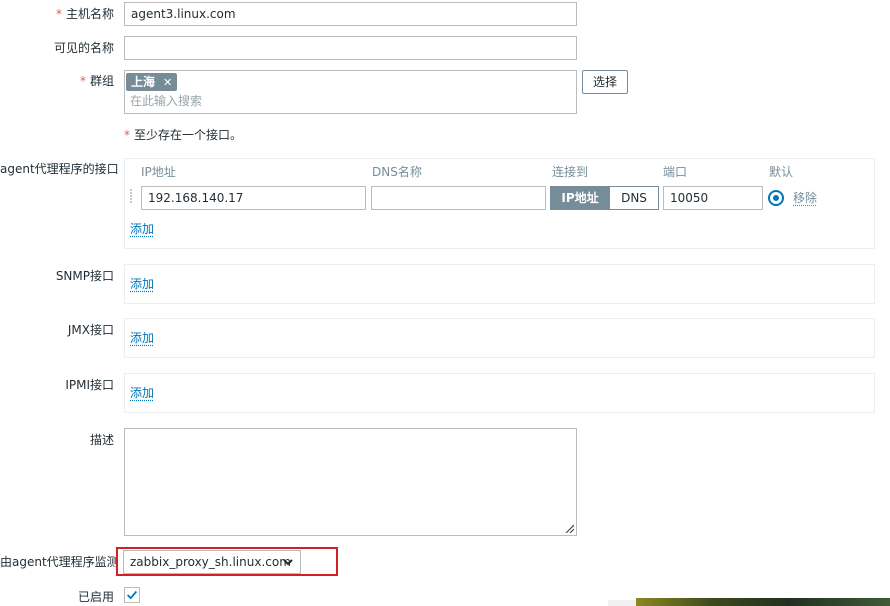 This screenshot has height=606, width=890. What do you see at coordinates (622, 603) in the screenshot?
I see `background-strip` at bounding box center [622, 603].